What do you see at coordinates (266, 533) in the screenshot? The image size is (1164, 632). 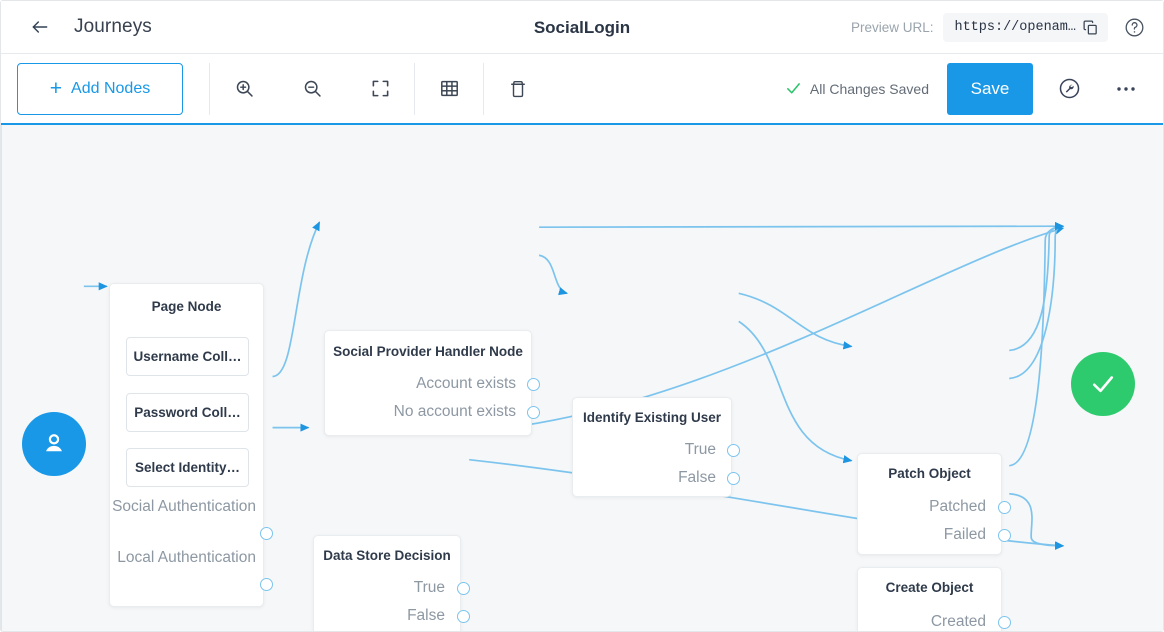 I see `port-social-authentication` at bounding box center [266, 533].